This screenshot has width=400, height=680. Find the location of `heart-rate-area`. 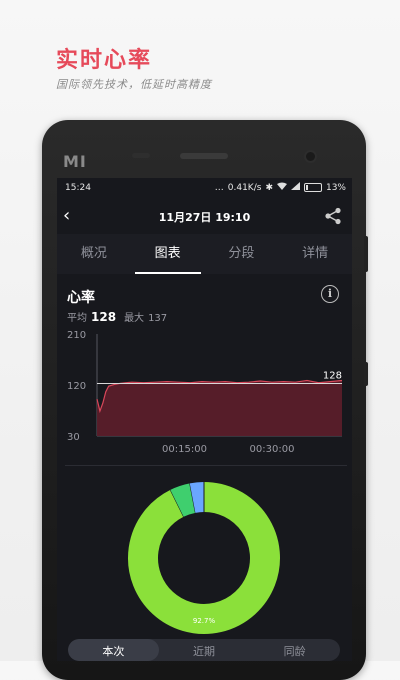

heart-rate-area is located at coordinates (219, 408).